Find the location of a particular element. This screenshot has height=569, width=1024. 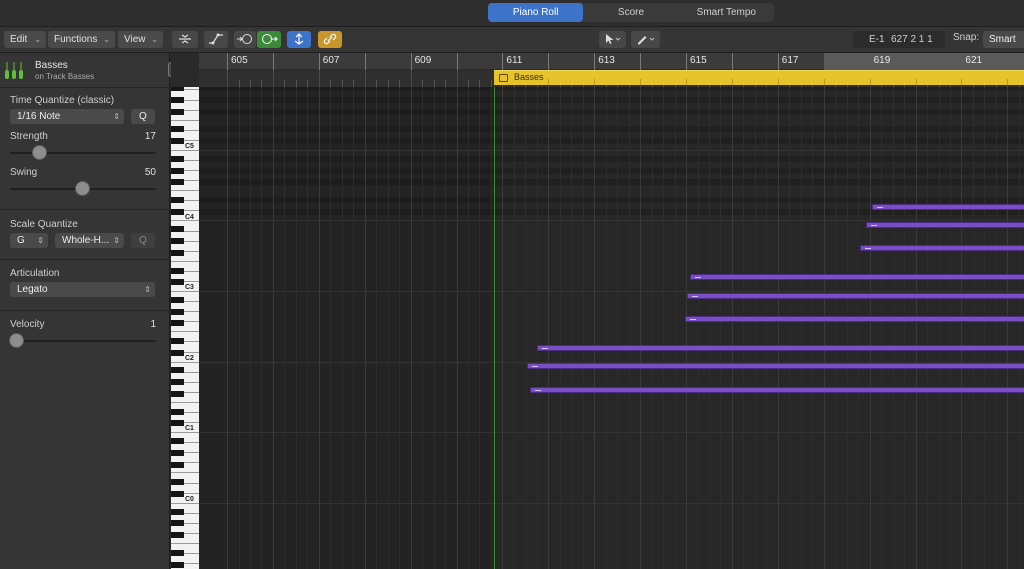

view-menu: View ⌄ is located at coordinates (140, 39).